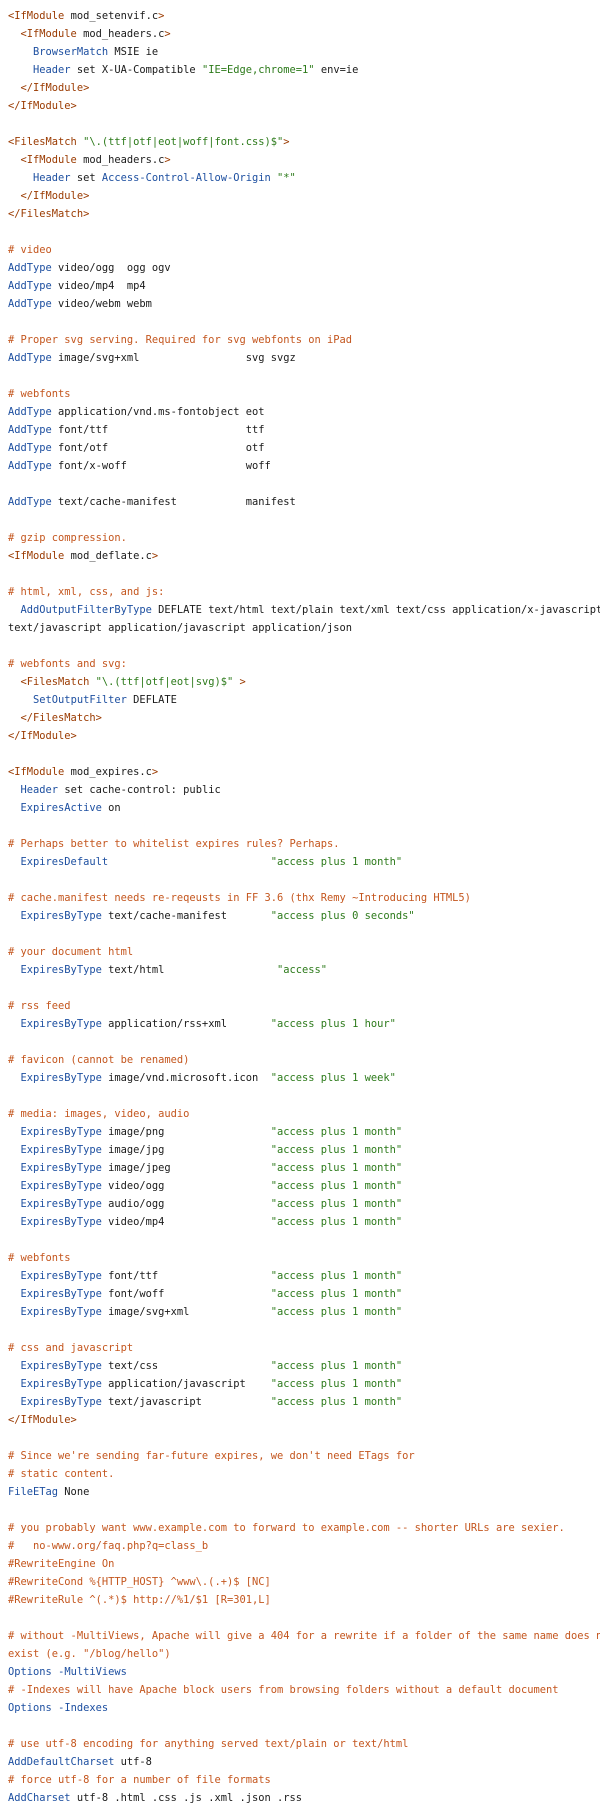 Image resolution: width=600 pixels, height=1816 pixels. I want to click on code-line: ExpiresActive on, so click(304, 808).